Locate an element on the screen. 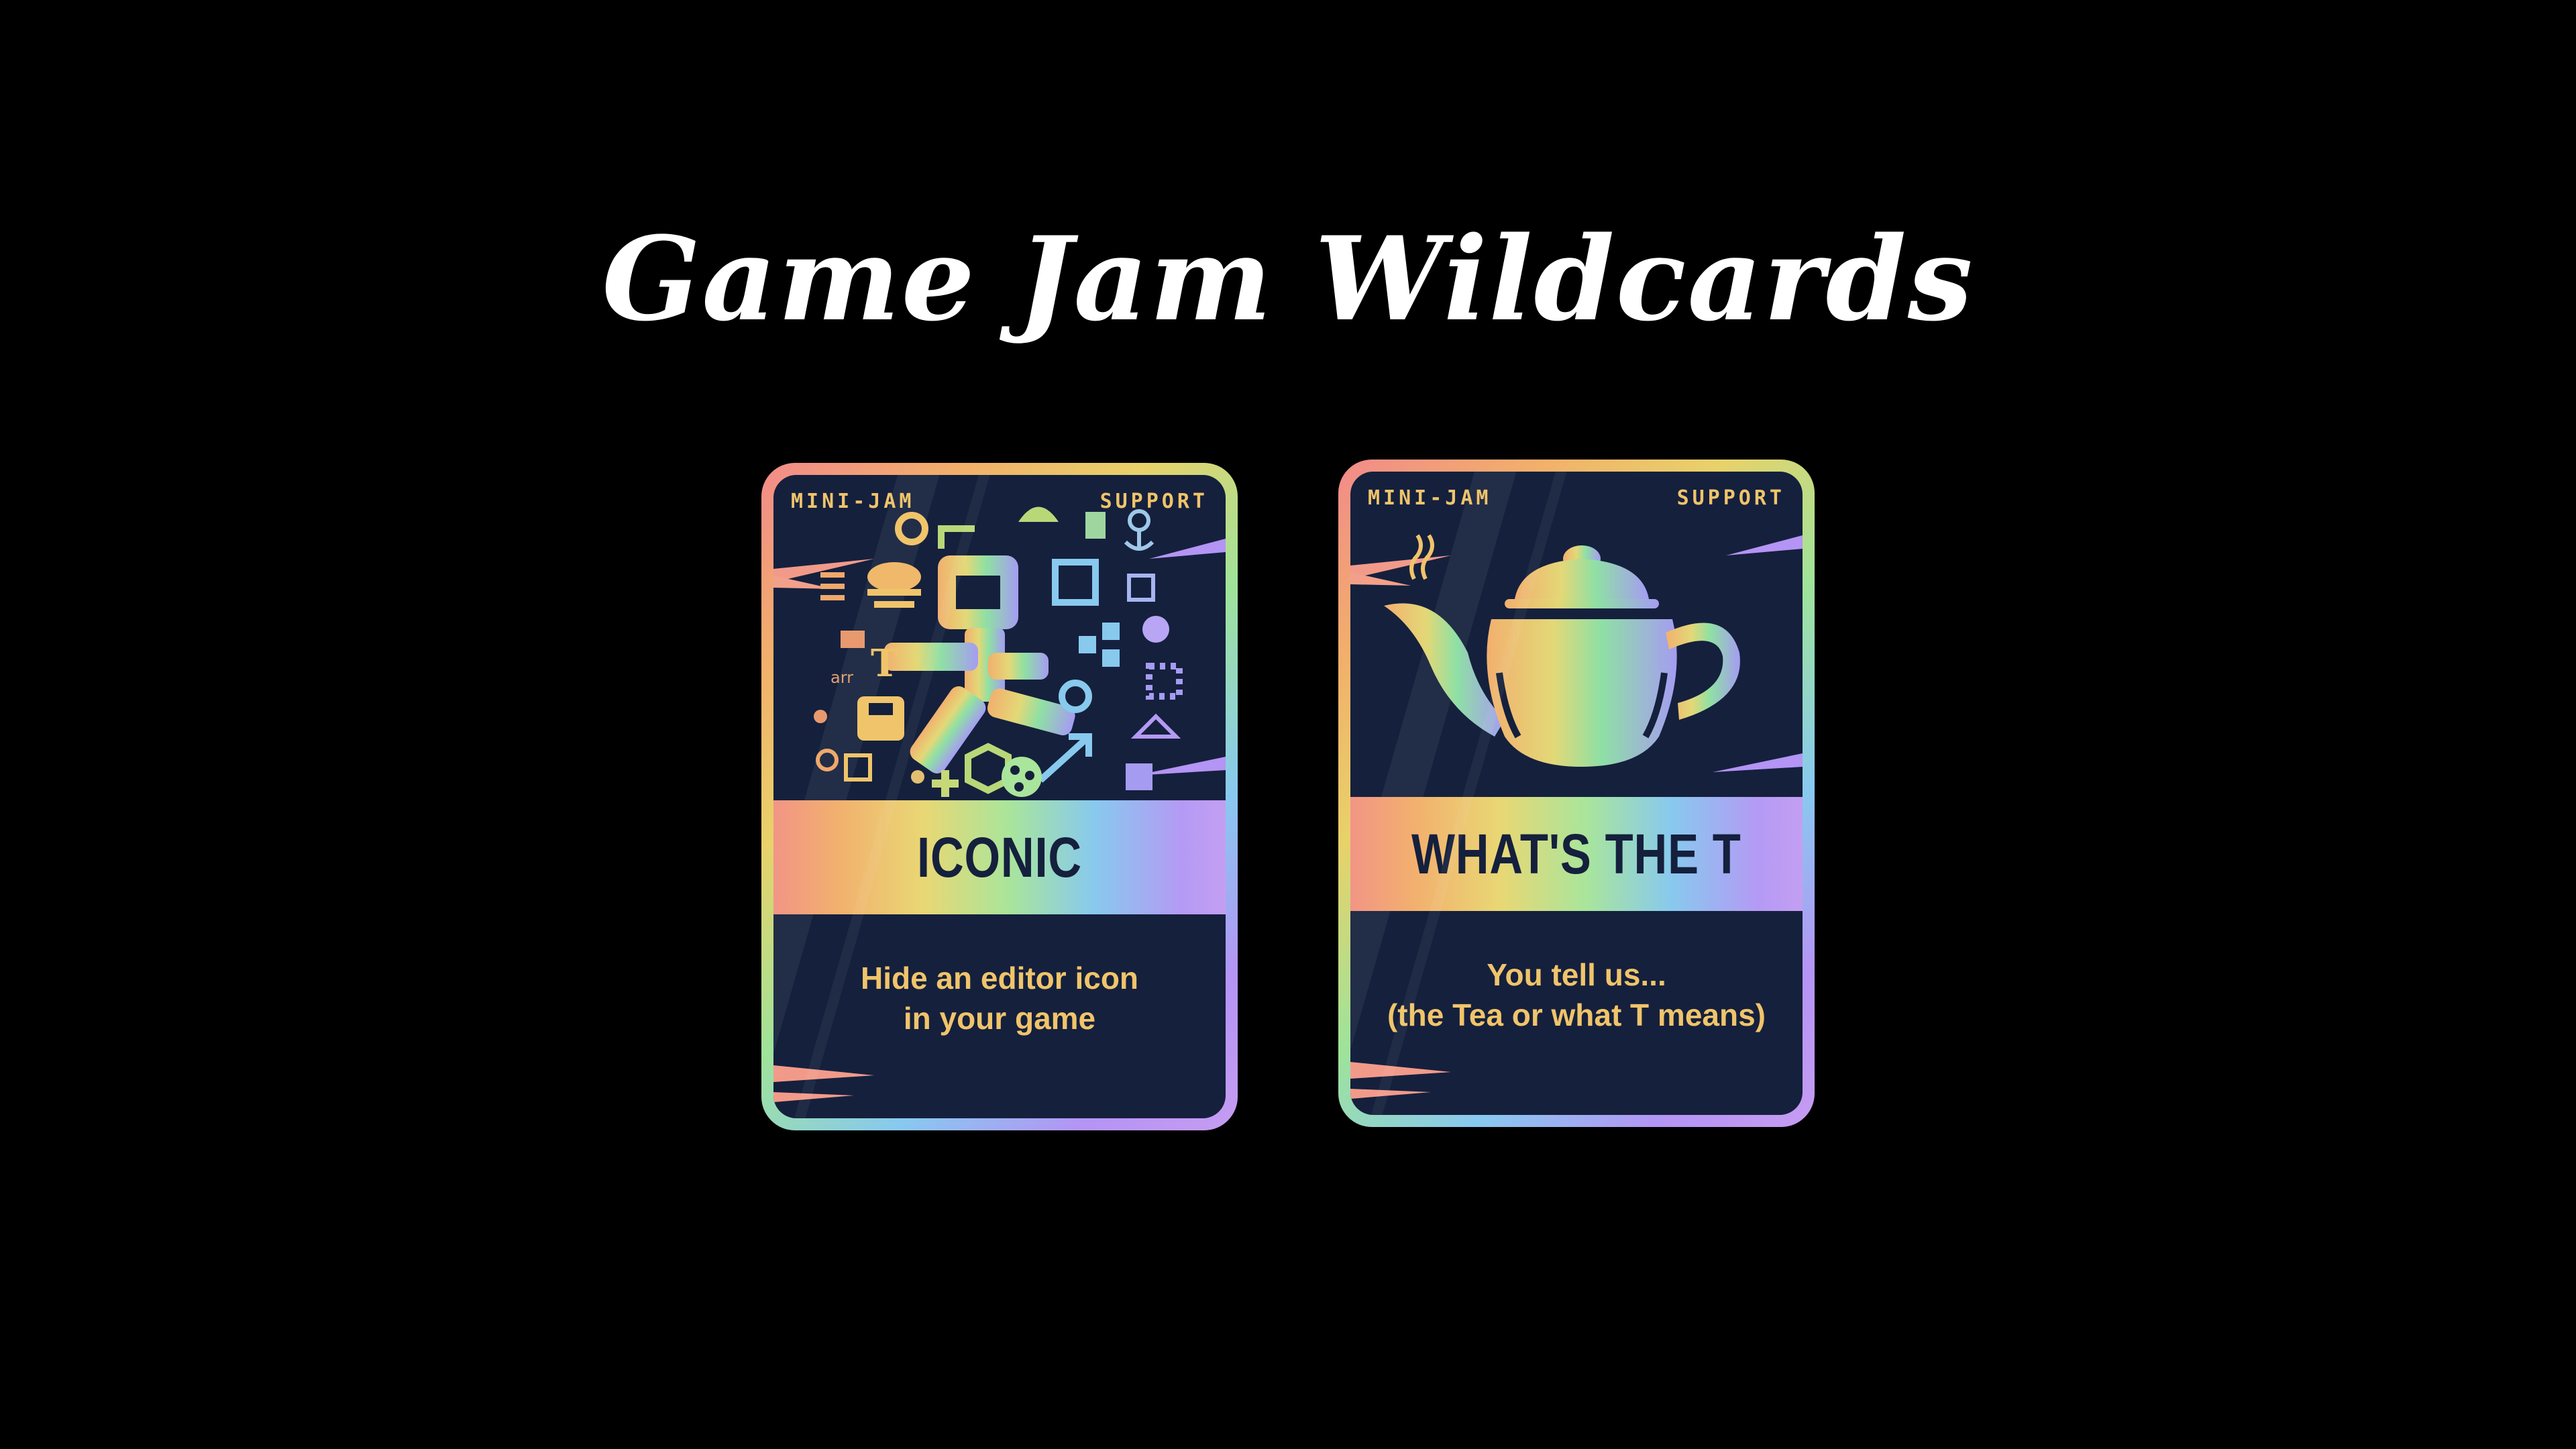 This screenshot has height=1449, width=2576. card-description: Hide an editor icon in your game is located at coordinates (999, 998).